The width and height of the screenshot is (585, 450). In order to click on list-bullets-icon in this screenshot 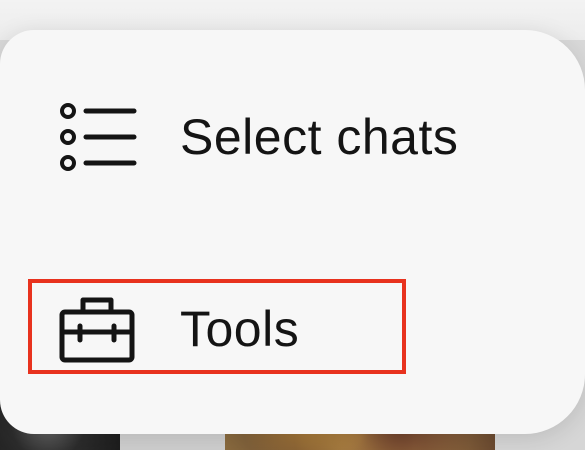, I will do `click(97, 137)`.